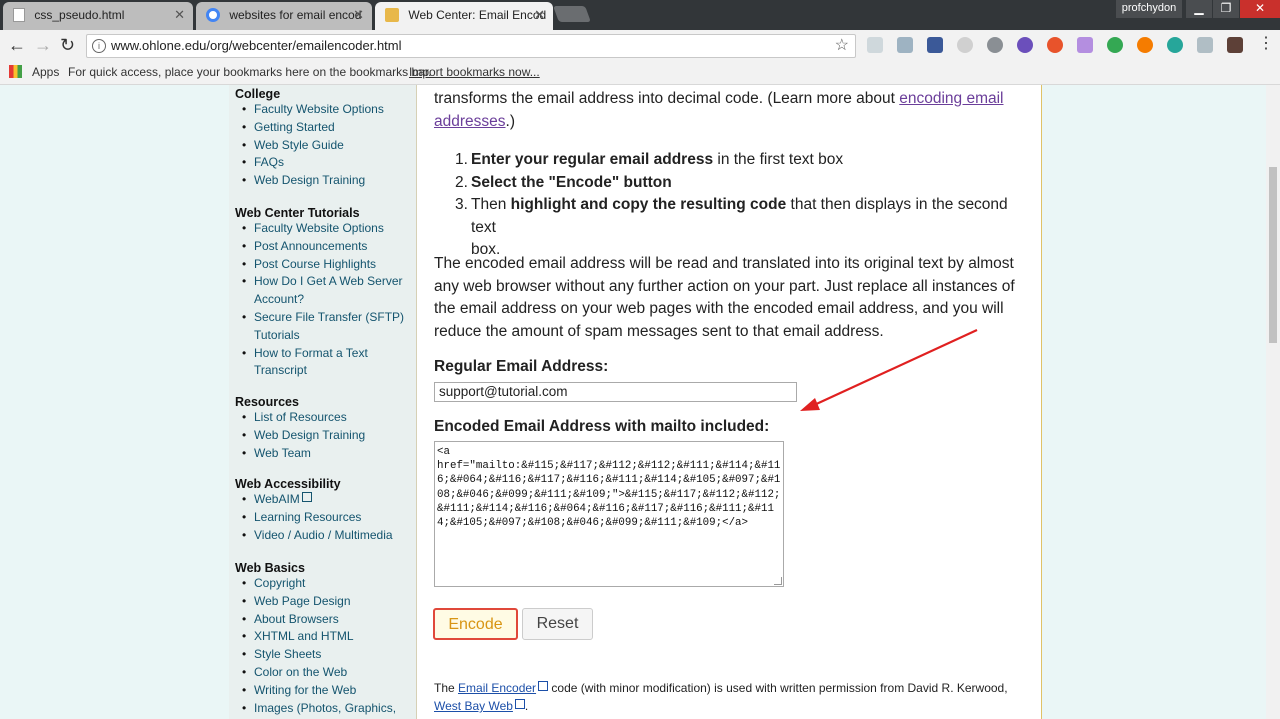 This screenshot has height=719, width=1280. I want to click on vertical-scrollbar, so click(1273, 402).